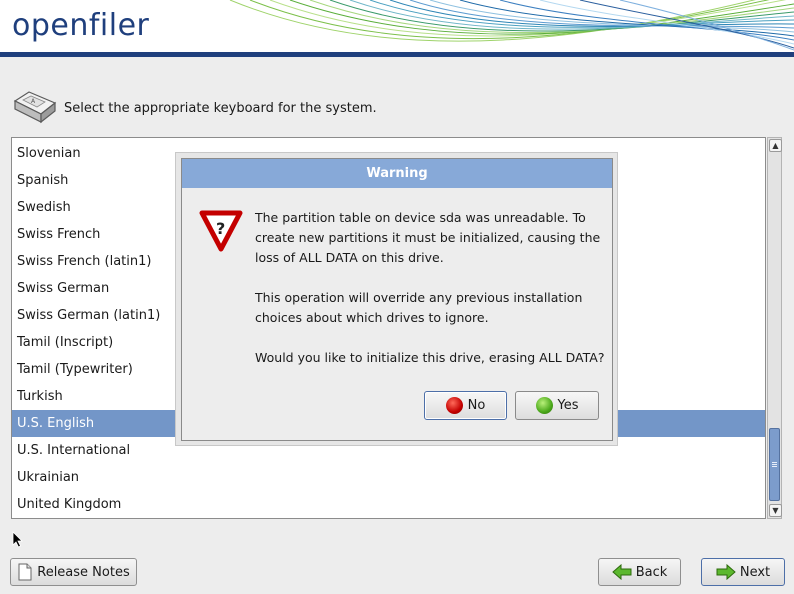  Describe the element at coordinates (465, 405) in the screenshot. I see `no-button: No` at that location.